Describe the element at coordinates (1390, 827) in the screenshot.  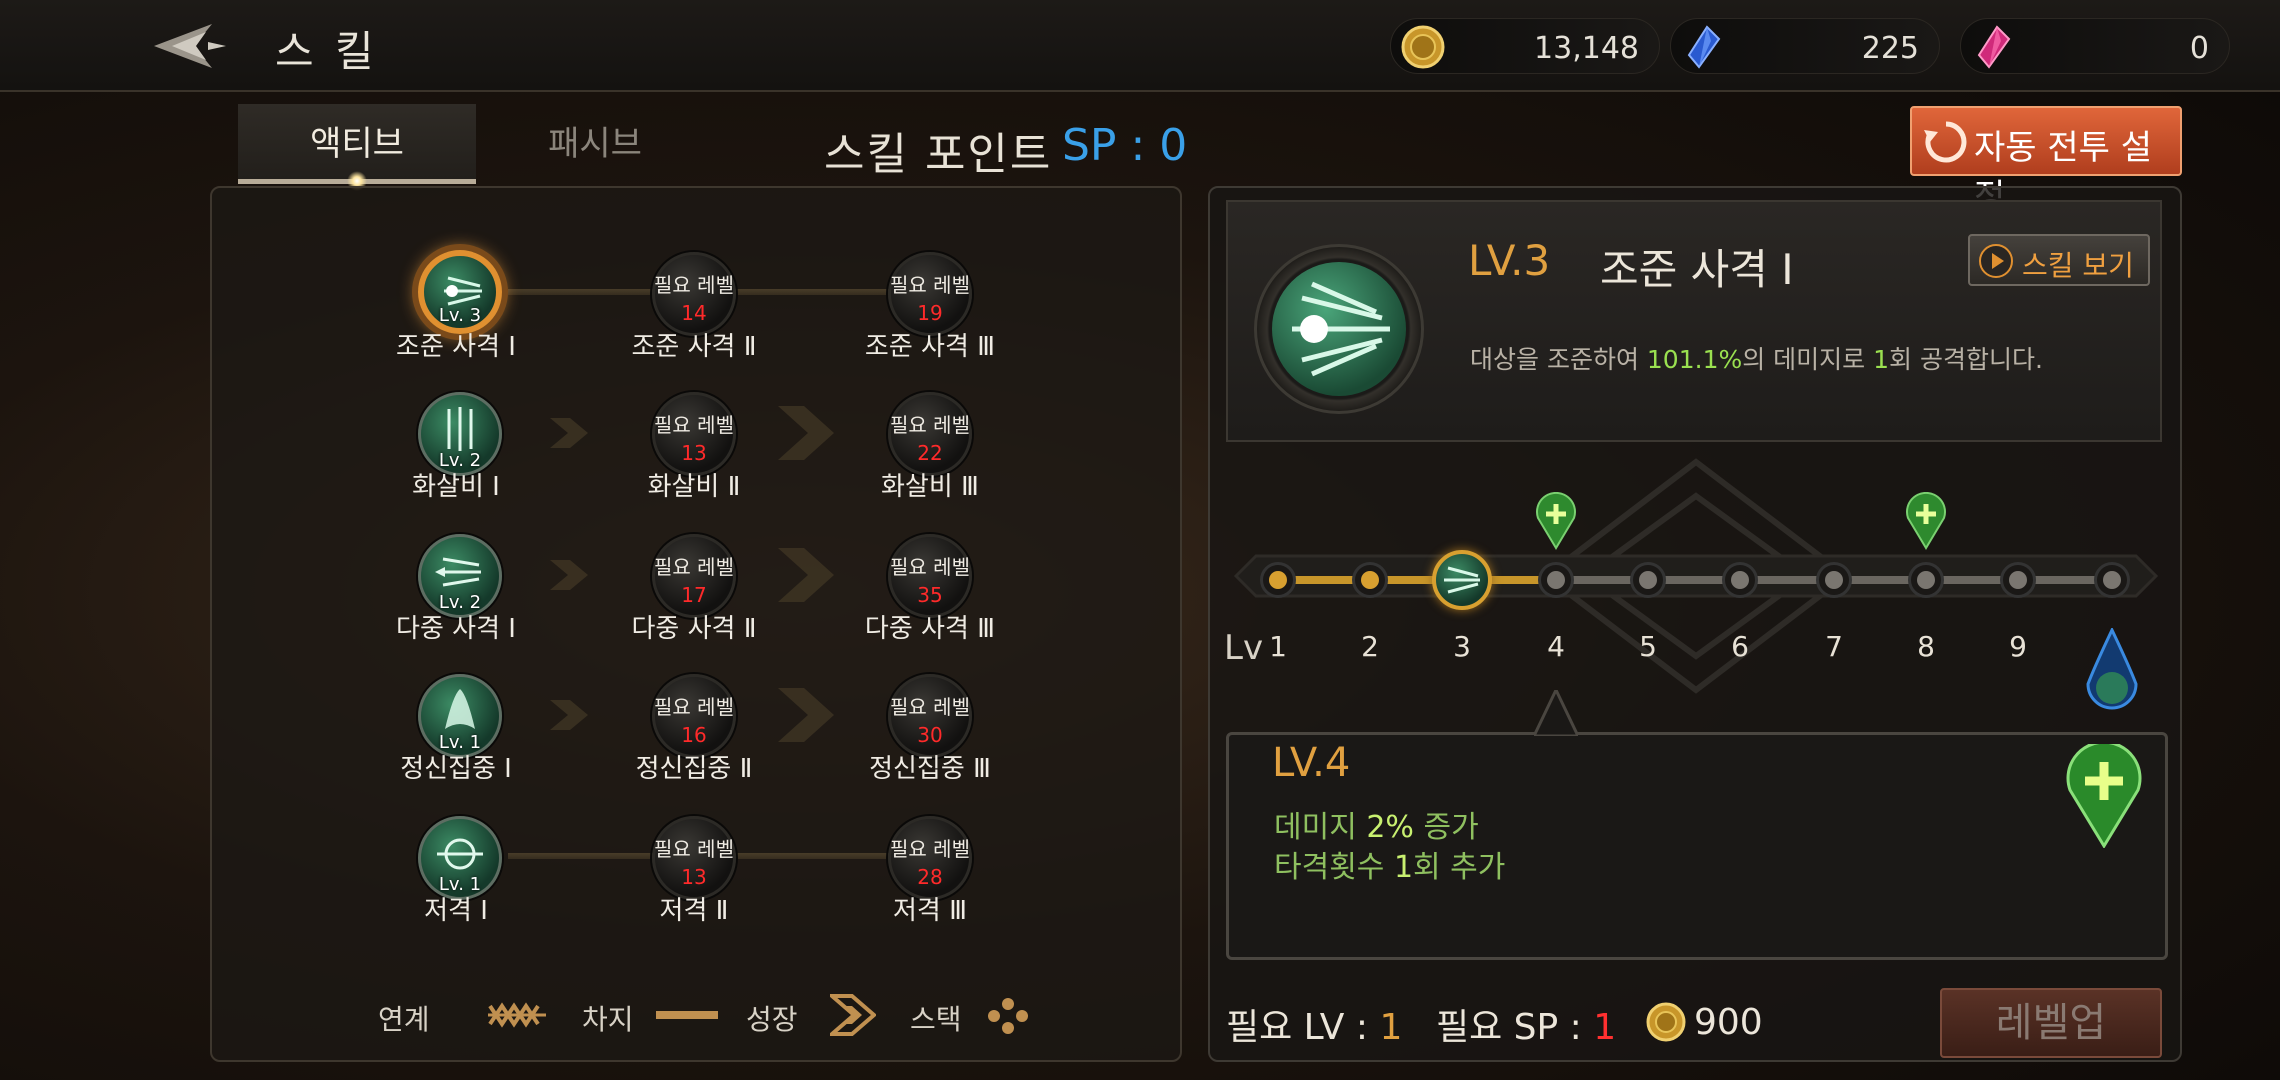
I see `bonus-1-number: 2%` at that location.